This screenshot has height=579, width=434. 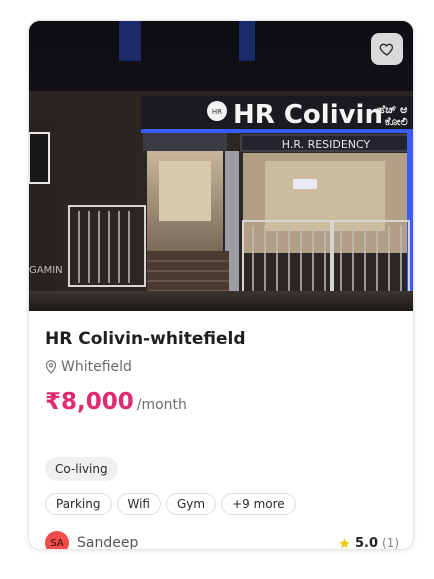 I want to click on amenity-chip-wifi: Wifi, so click(x=138, y=504).